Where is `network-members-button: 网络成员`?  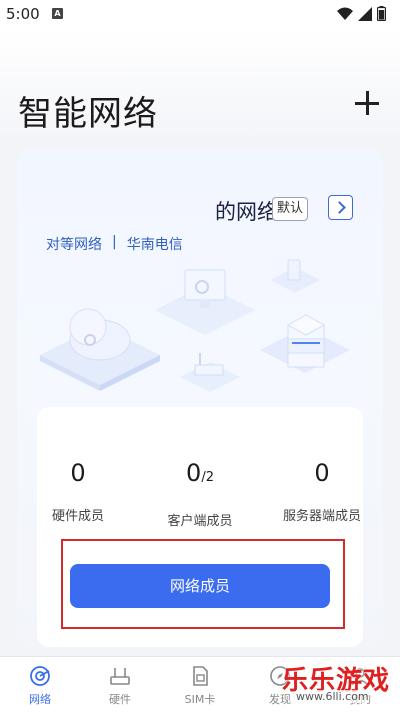 network-members-button: 网络成员 is located at coordinates (200, 586).